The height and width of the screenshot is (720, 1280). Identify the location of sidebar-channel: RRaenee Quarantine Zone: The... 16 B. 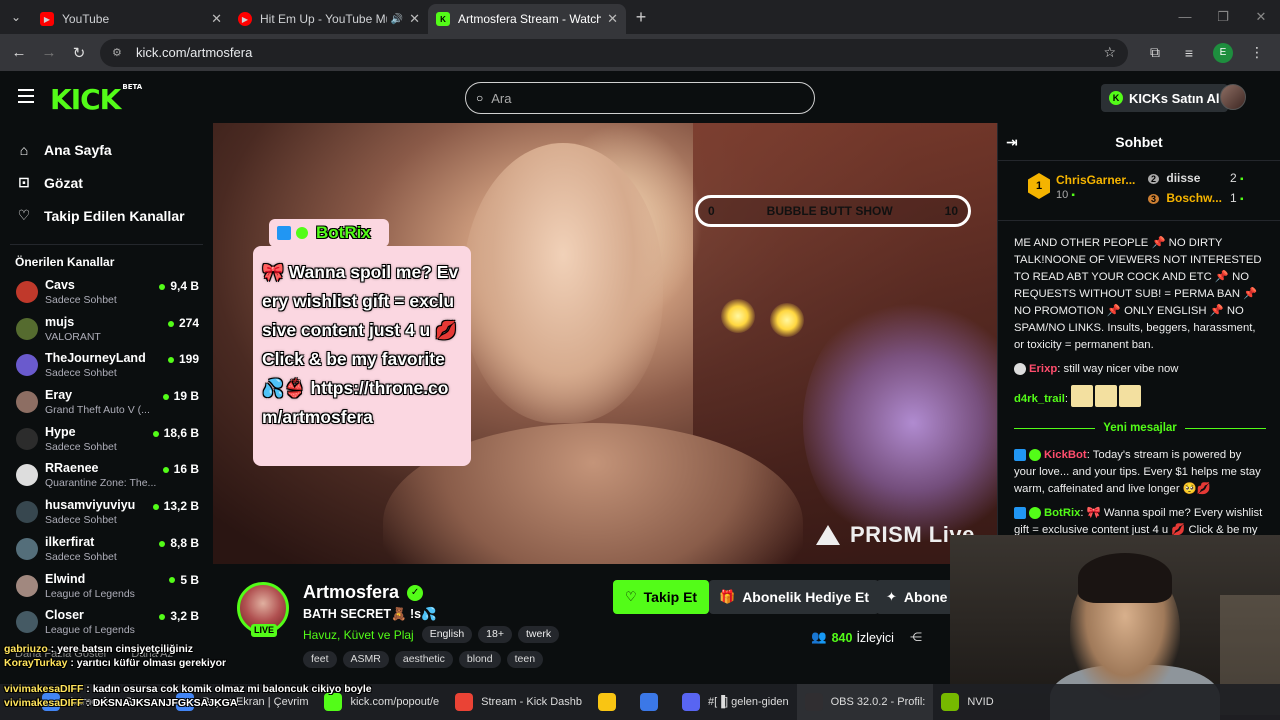
(106, 478).